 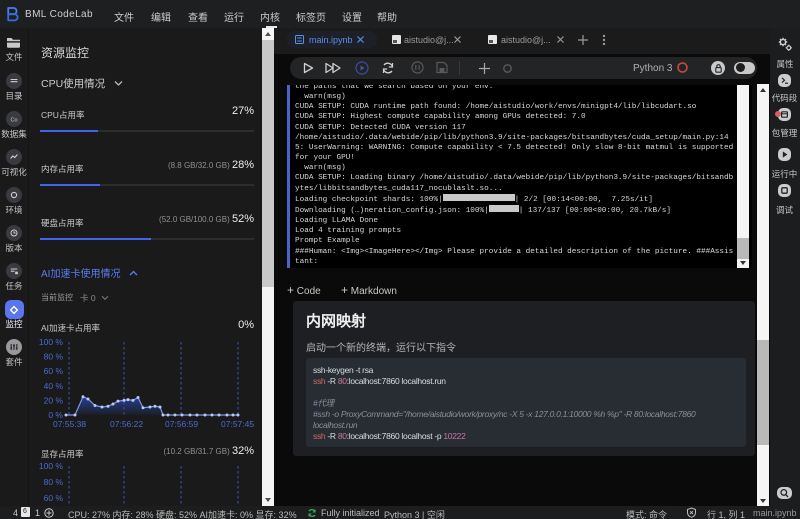 What do you see at coordinates (13, 121) in the screenshot?
I see `svg-text: Co` at bounding box center [13, 121].